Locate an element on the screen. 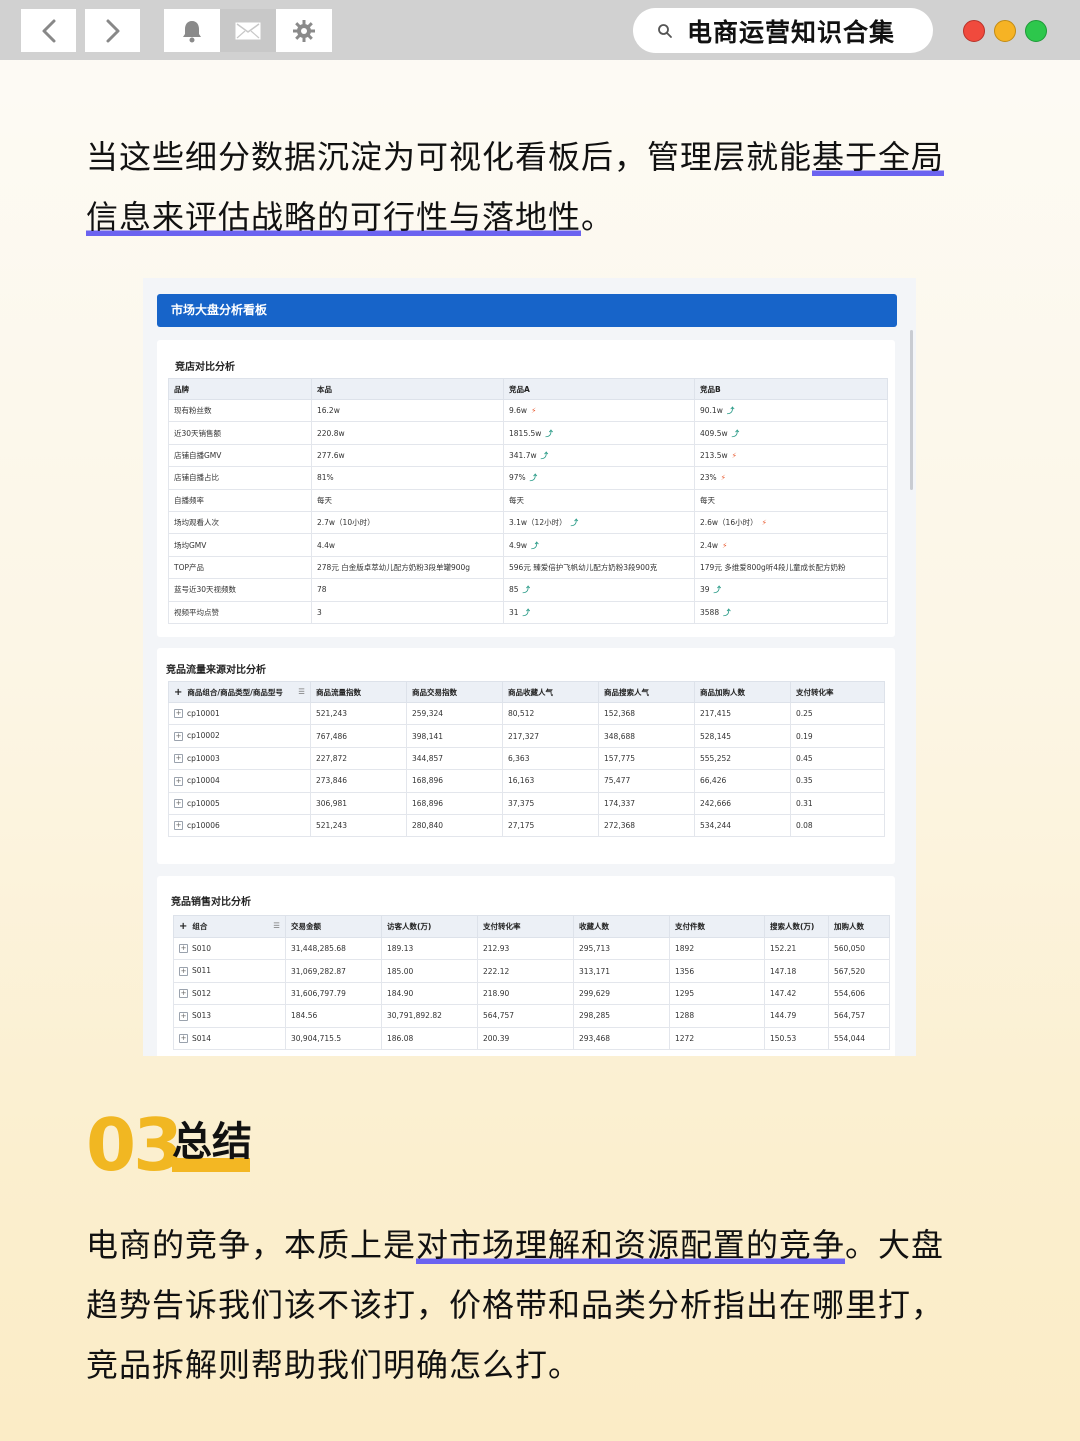 The width and height of the screenshot is (1080, 1441). mail-button is located at coordinates (248, 30).